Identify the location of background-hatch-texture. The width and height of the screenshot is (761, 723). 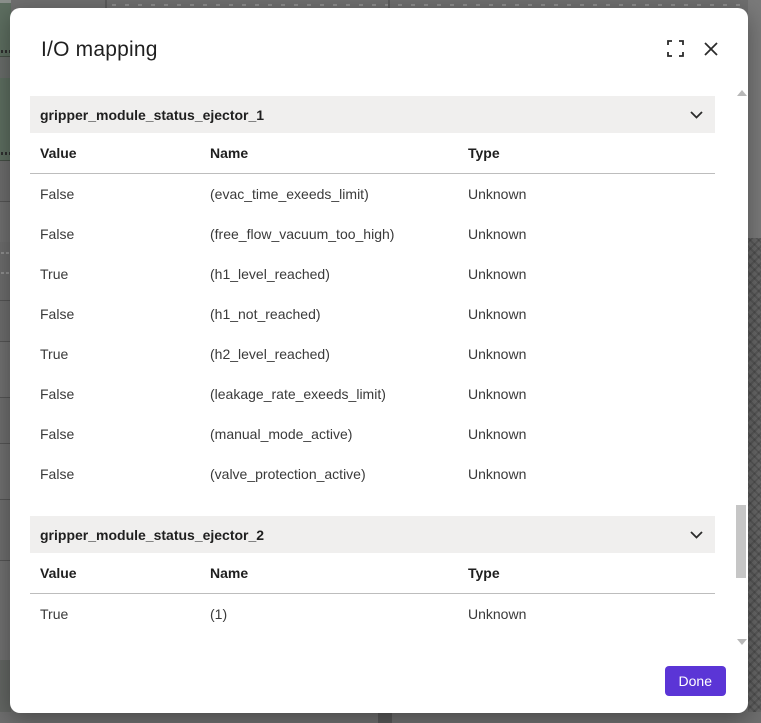
(754, 480).